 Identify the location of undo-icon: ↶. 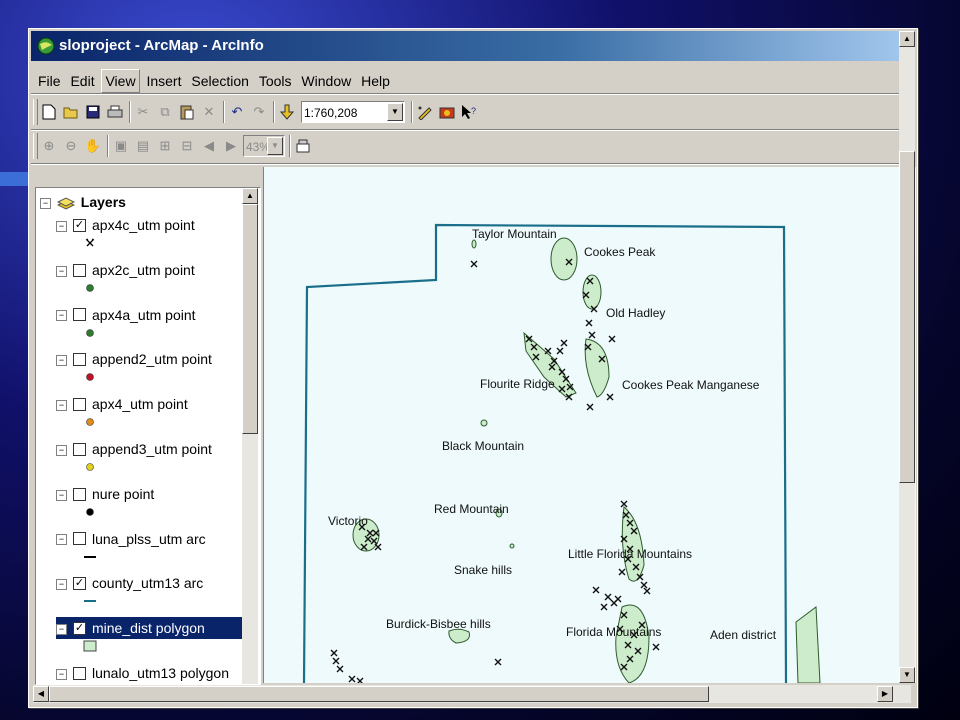
(237, 112).